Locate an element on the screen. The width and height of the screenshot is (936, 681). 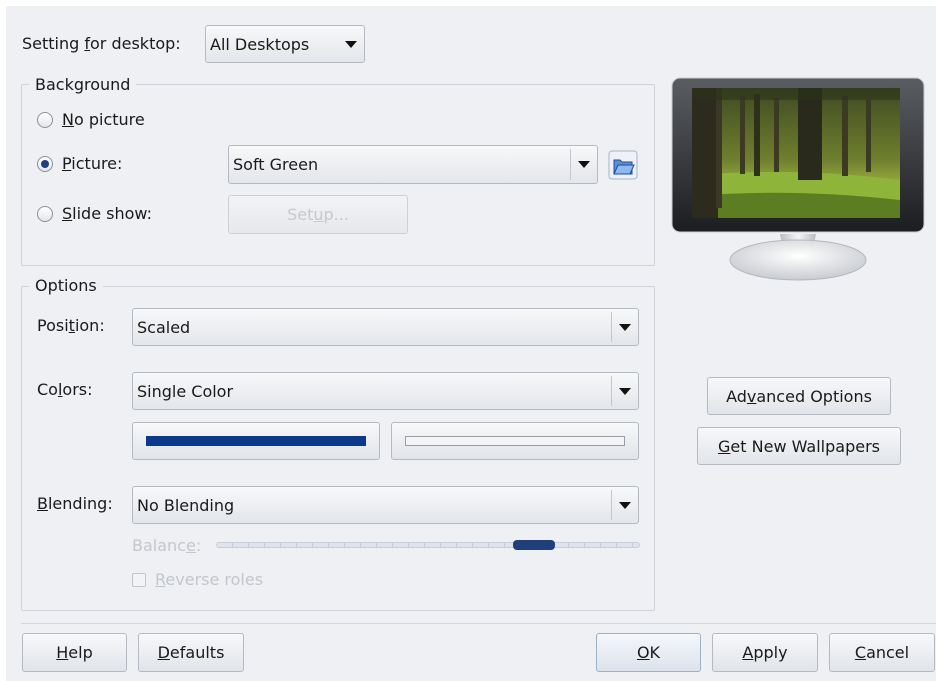
primary-color-button is located at coordinates (256, 441).